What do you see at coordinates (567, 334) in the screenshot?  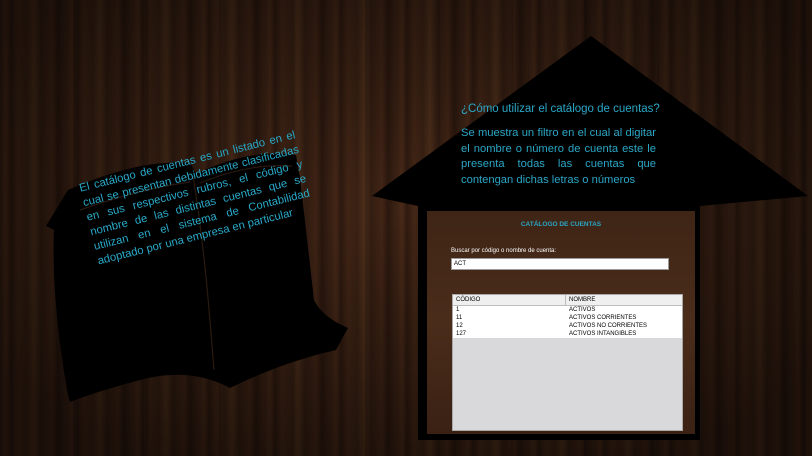 I see `table-row: 127 ACTIVOS INTANGIBLES` at bounding box center [567, 334].